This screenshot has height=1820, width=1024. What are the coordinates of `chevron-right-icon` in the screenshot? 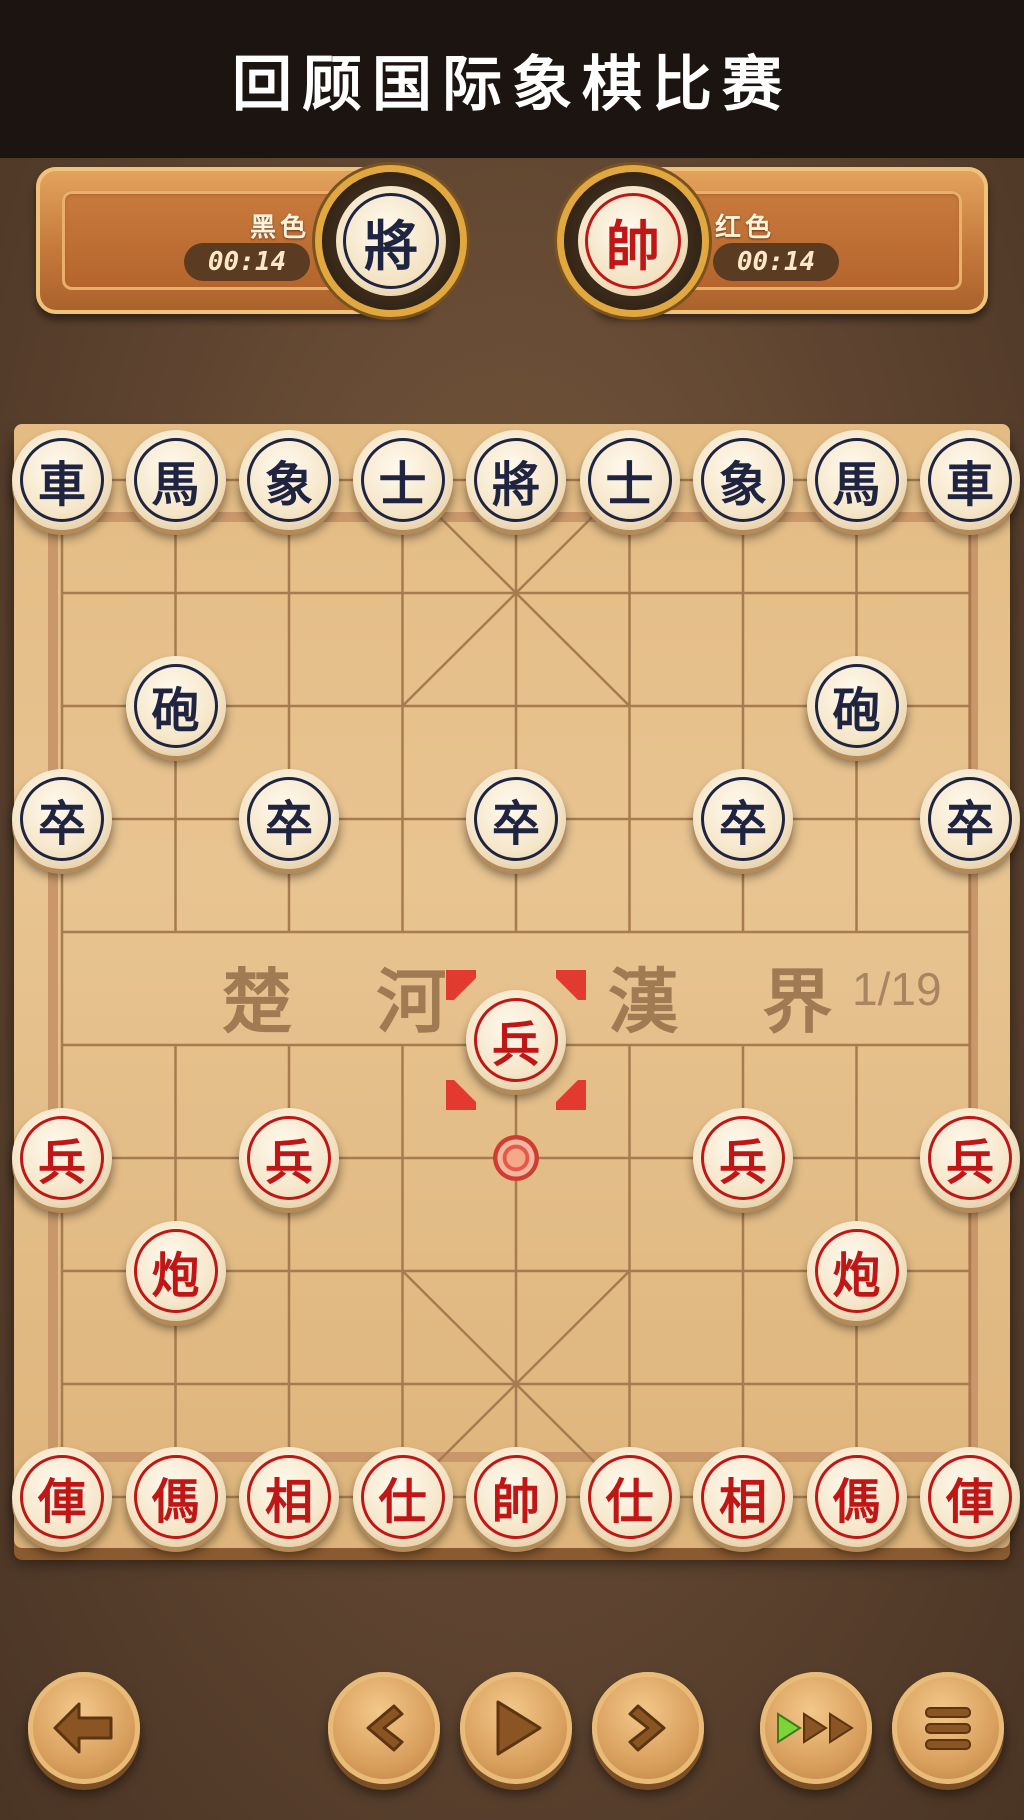 It's located at (647, 1728).